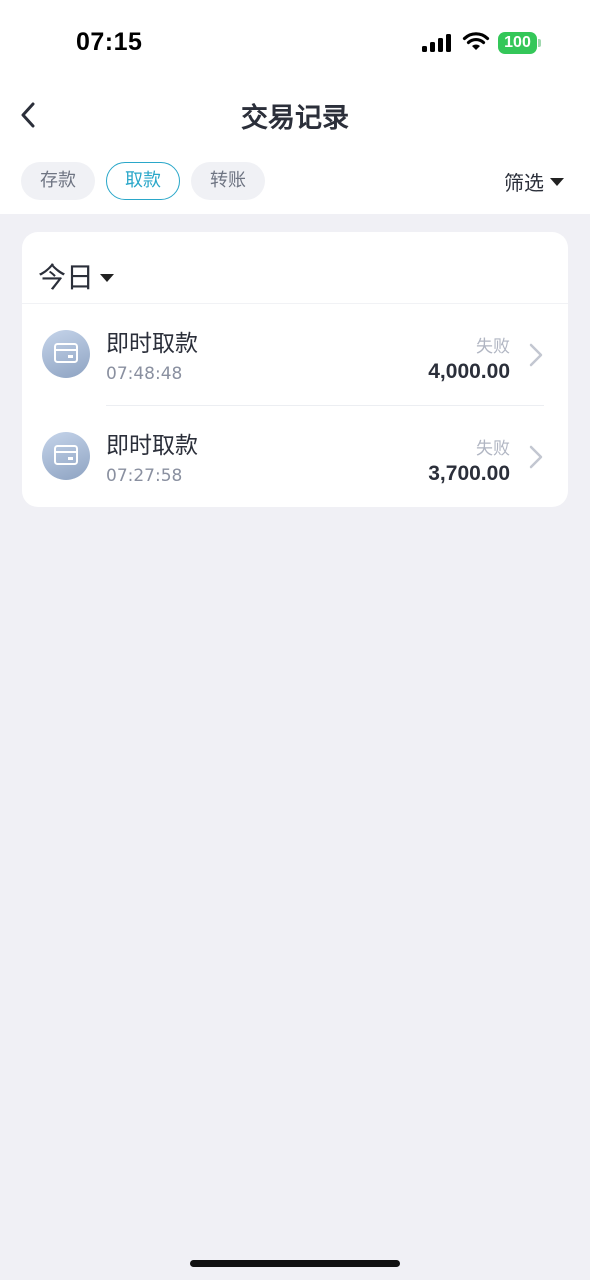 The width and height of the screenshot is (590, 1280). What do you see at coordinates (436, 43) in the screenshot?
I see `signal-icon` at bounding box center [436, 43].